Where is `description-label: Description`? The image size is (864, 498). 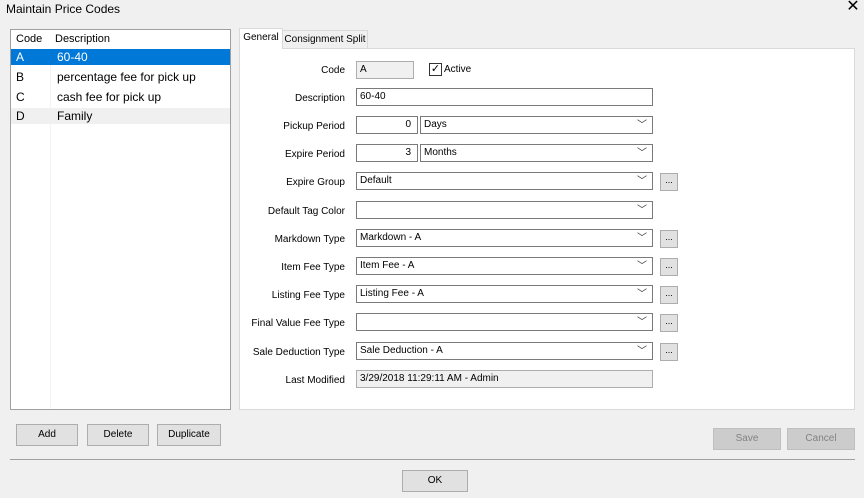
description-label: Description is located at coordinates (319, 98).